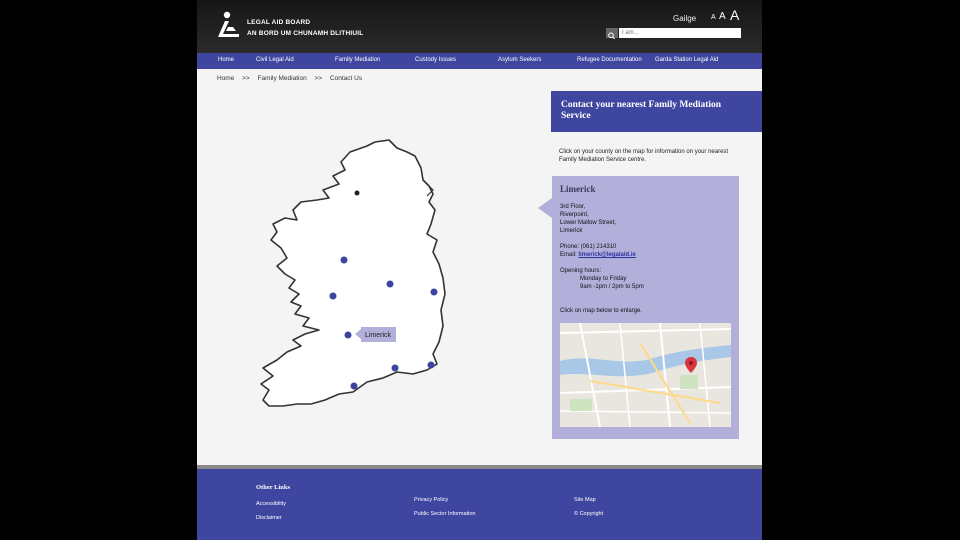 Image resolution: width=960 pixels, height=540 pixels. I want to click on email-row: Email: limerick@legalaid.ie, so click(598, 255).